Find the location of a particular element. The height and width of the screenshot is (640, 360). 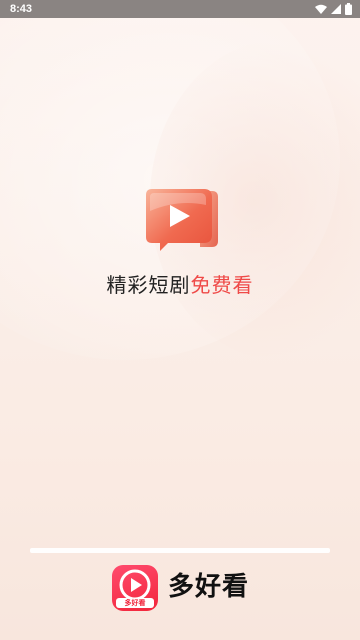

status-bar: 8:43 is located at coordinates (180, 9).